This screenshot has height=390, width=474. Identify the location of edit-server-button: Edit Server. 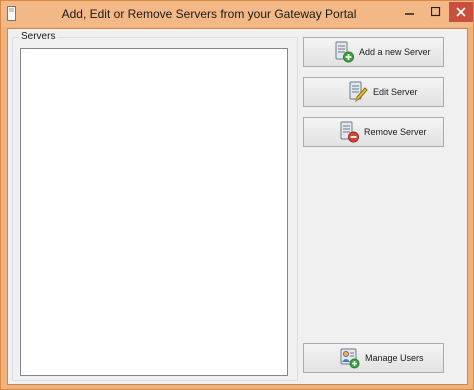
(373, 92).